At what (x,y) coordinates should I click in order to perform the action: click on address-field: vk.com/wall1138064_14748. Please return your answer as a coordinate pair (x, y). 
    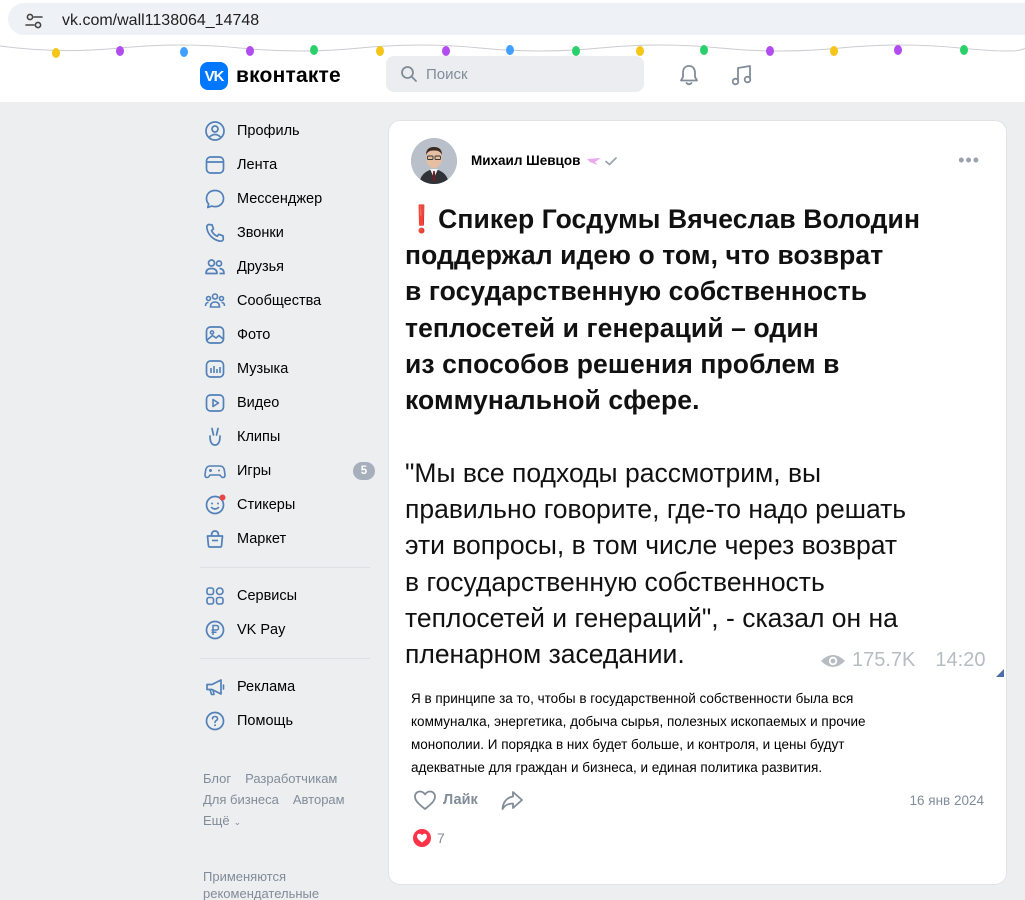
    Looking at the image, I should click on (516, 19).